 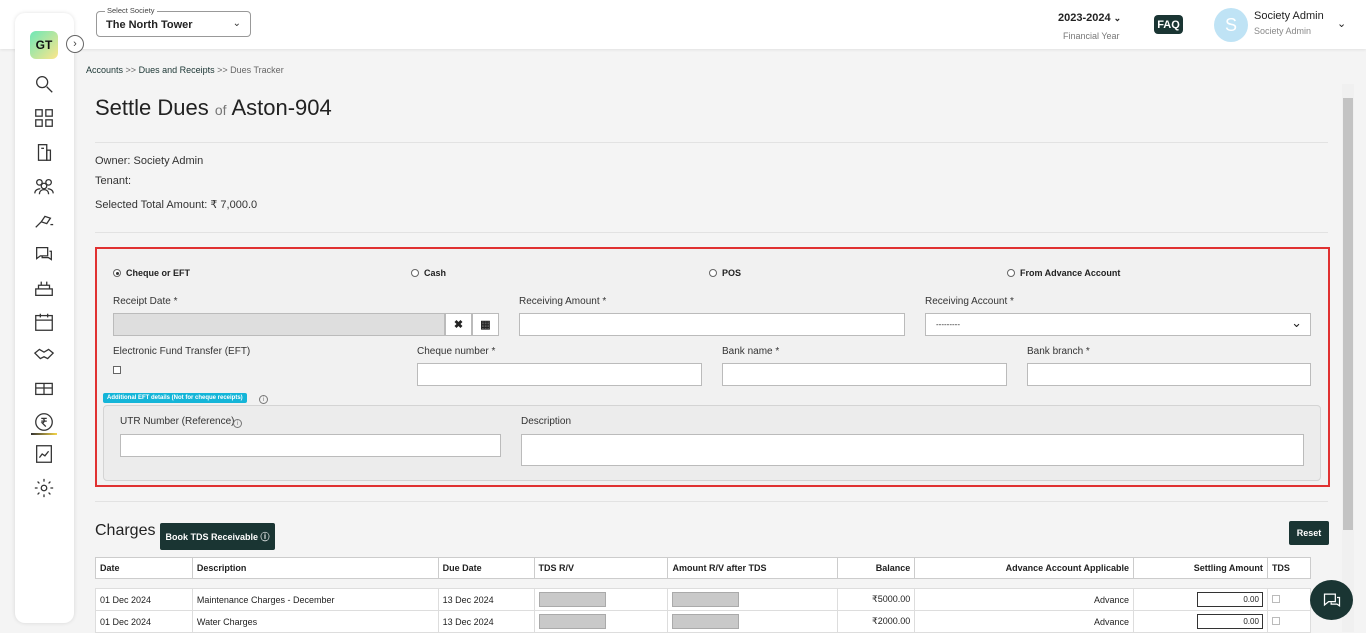 What do you see at coordinates (912, 450) in the screenshot?
I see `description-textarea` at bounding box center [912, 450].